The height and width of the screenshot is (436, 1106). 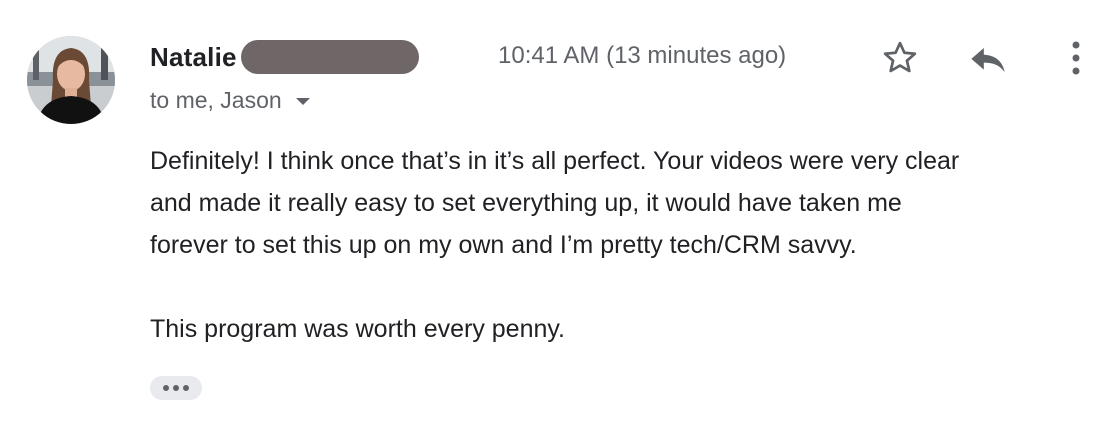 I want to click on caret-down-icon, so click(x=302, y=101).